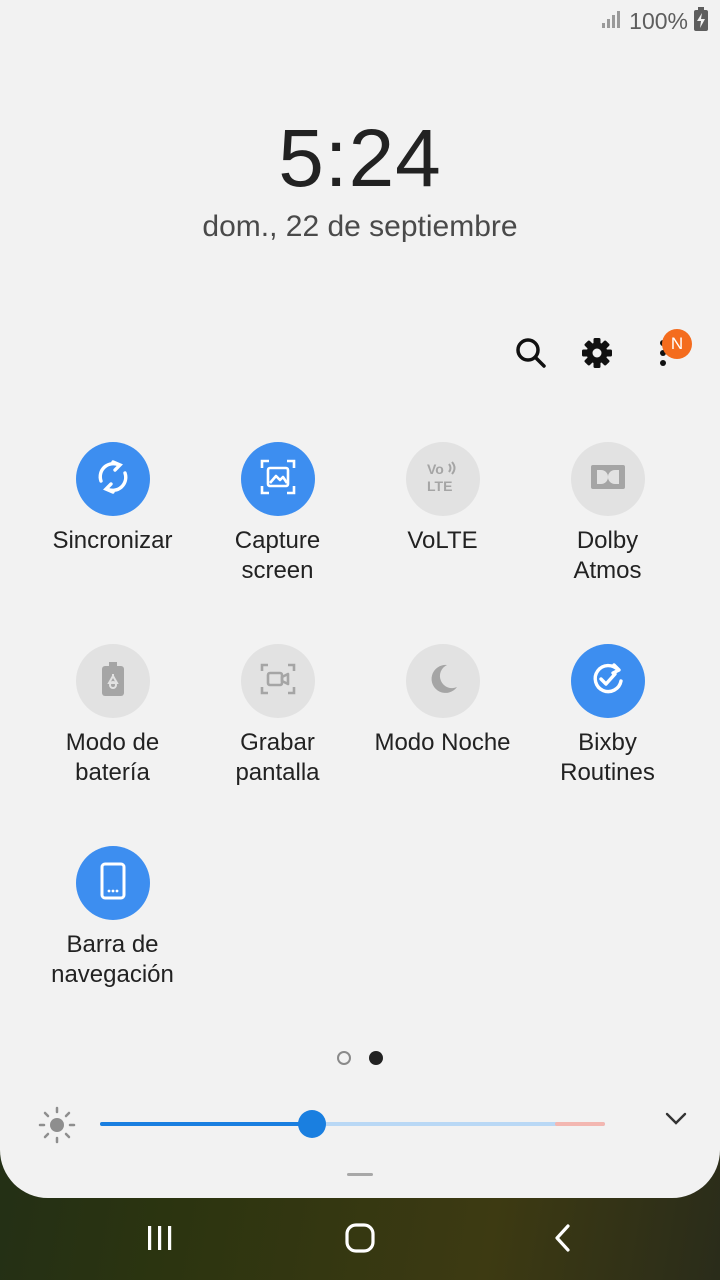 Image resolution: width=720 pixels, height=1280 pixels. I want to click on tile-bixby-routines: Bixby Routines, so click(607, 745).